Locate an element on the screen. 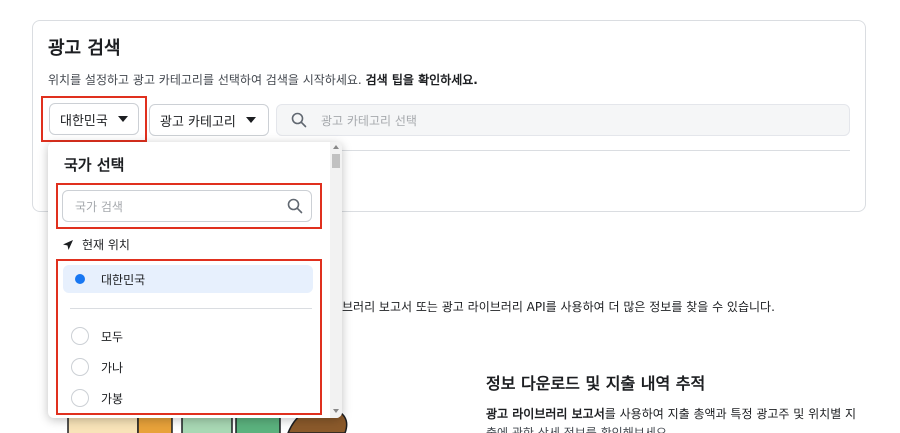 The image size is (900, 433). category-select-label: 광고 카테고리 is located at coordinates (198, 122).